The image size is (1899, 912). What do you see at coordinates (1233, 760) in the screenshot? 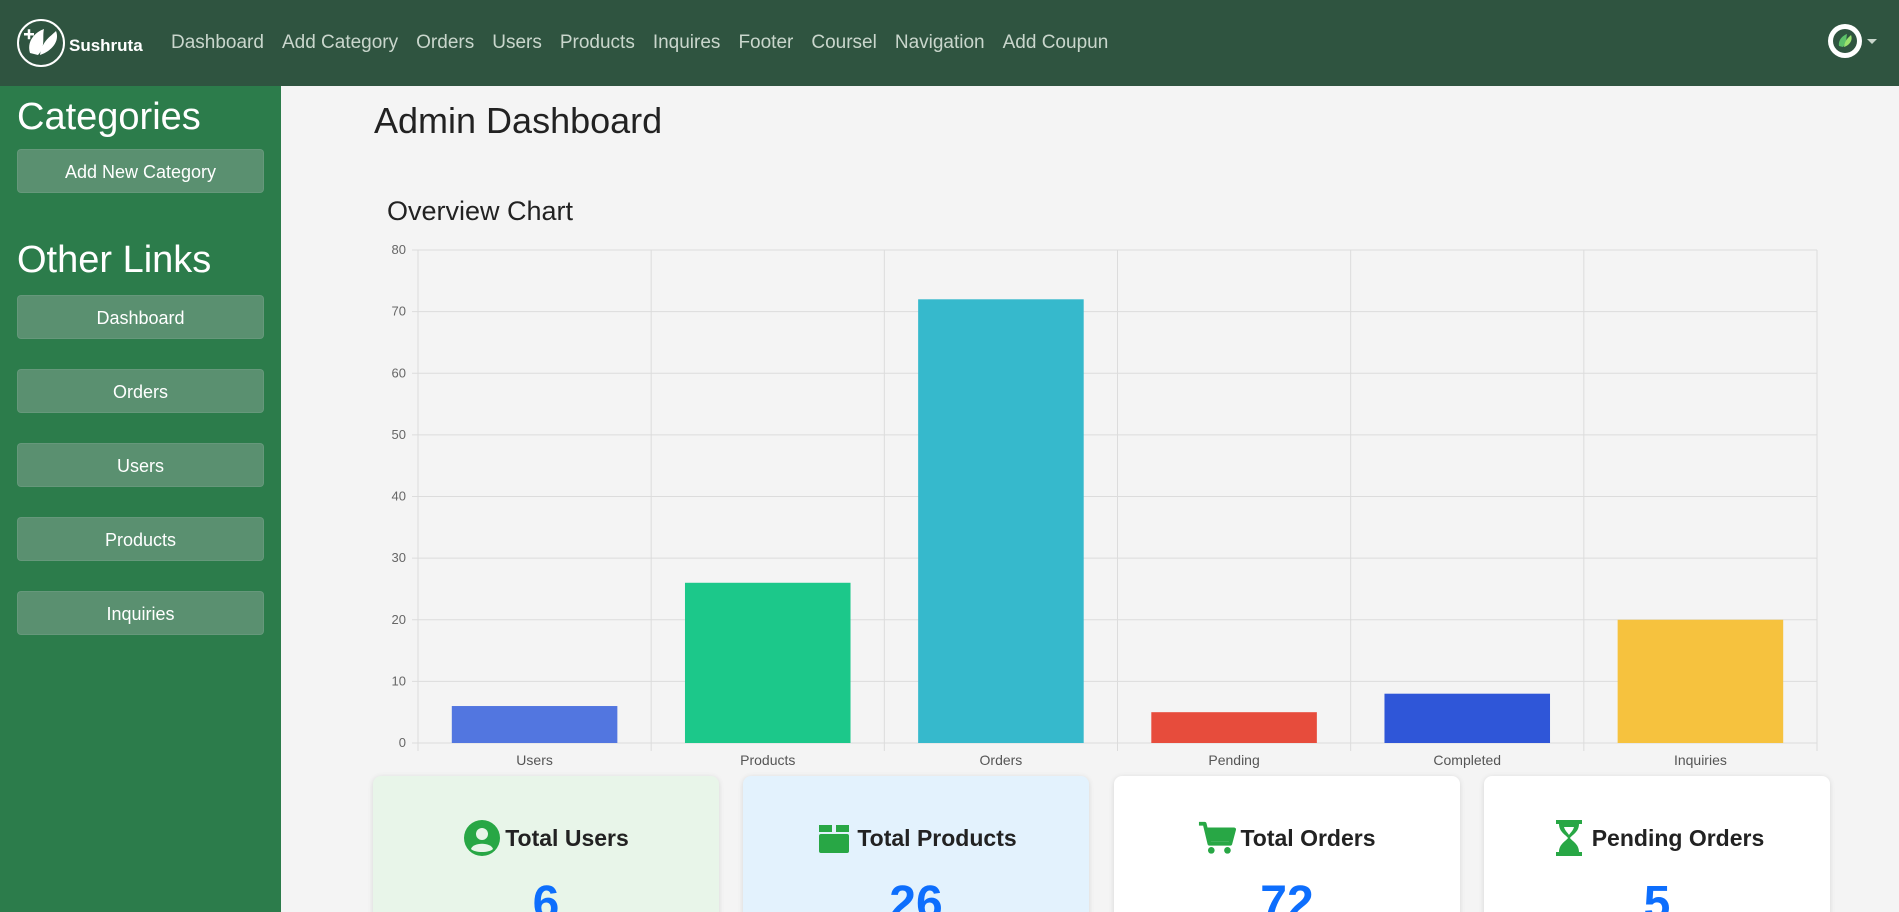
I see `x-tick-label: Pending` at bounding box center [1233, 760].